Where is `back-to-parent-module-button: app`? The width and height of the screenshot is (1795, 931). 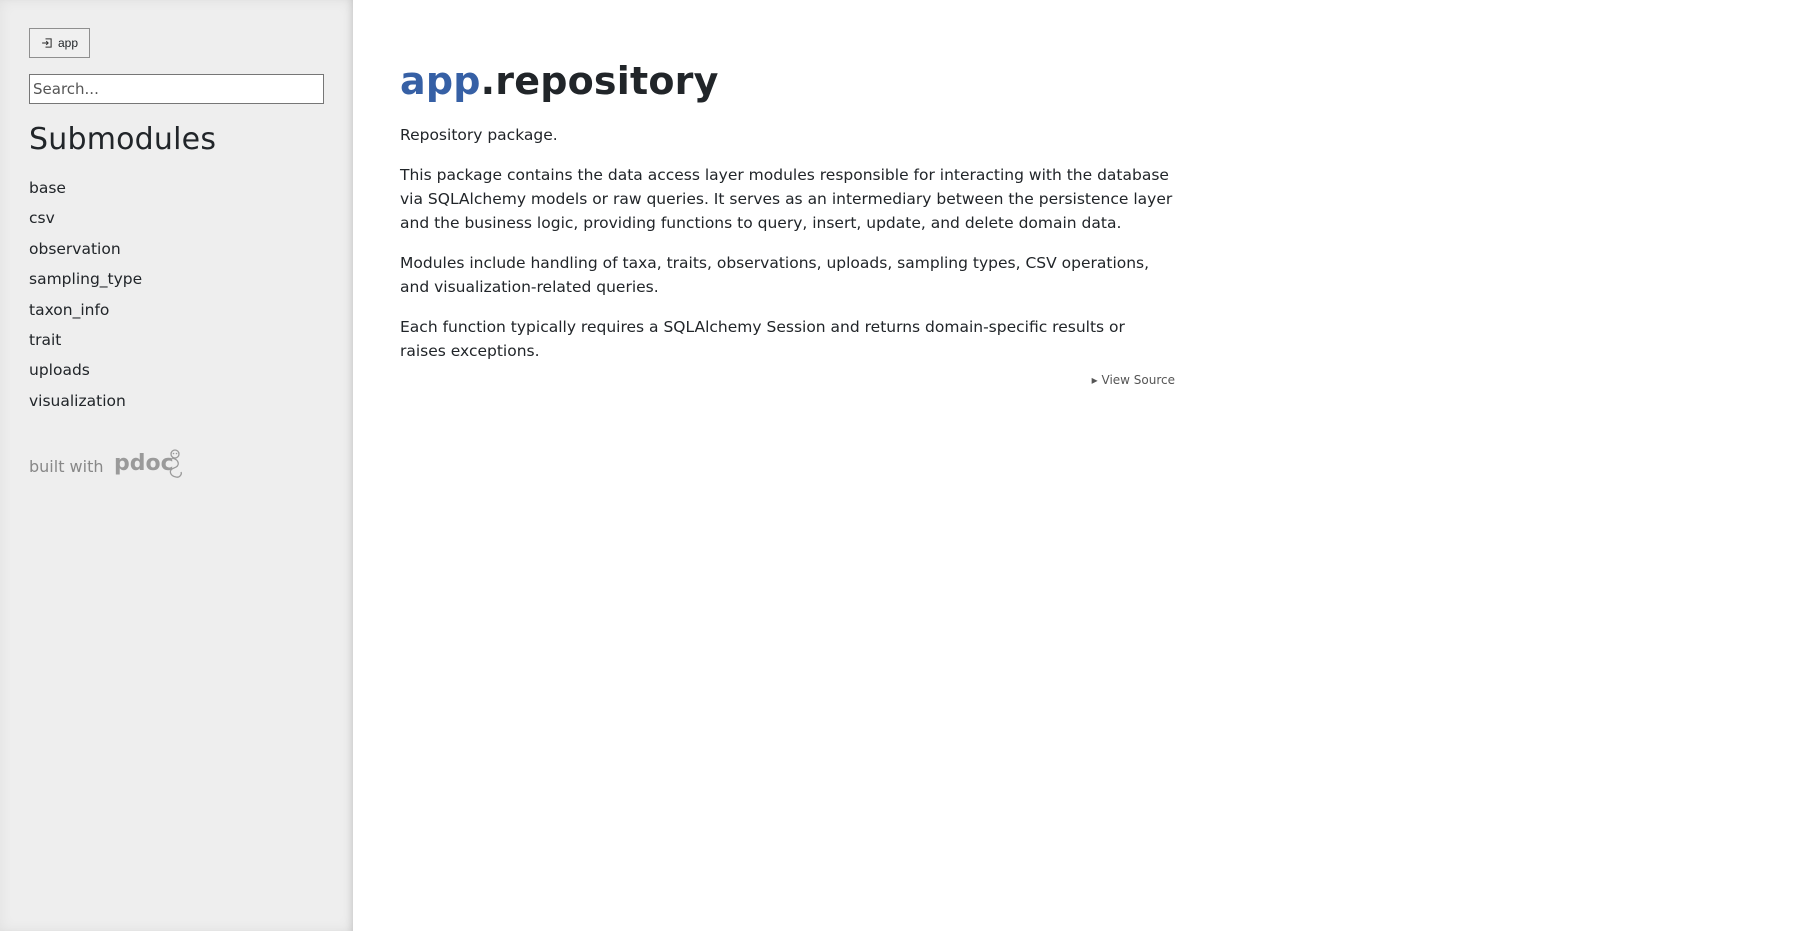 back-to-parent-module-button: app is located at coordinates (60, 43).